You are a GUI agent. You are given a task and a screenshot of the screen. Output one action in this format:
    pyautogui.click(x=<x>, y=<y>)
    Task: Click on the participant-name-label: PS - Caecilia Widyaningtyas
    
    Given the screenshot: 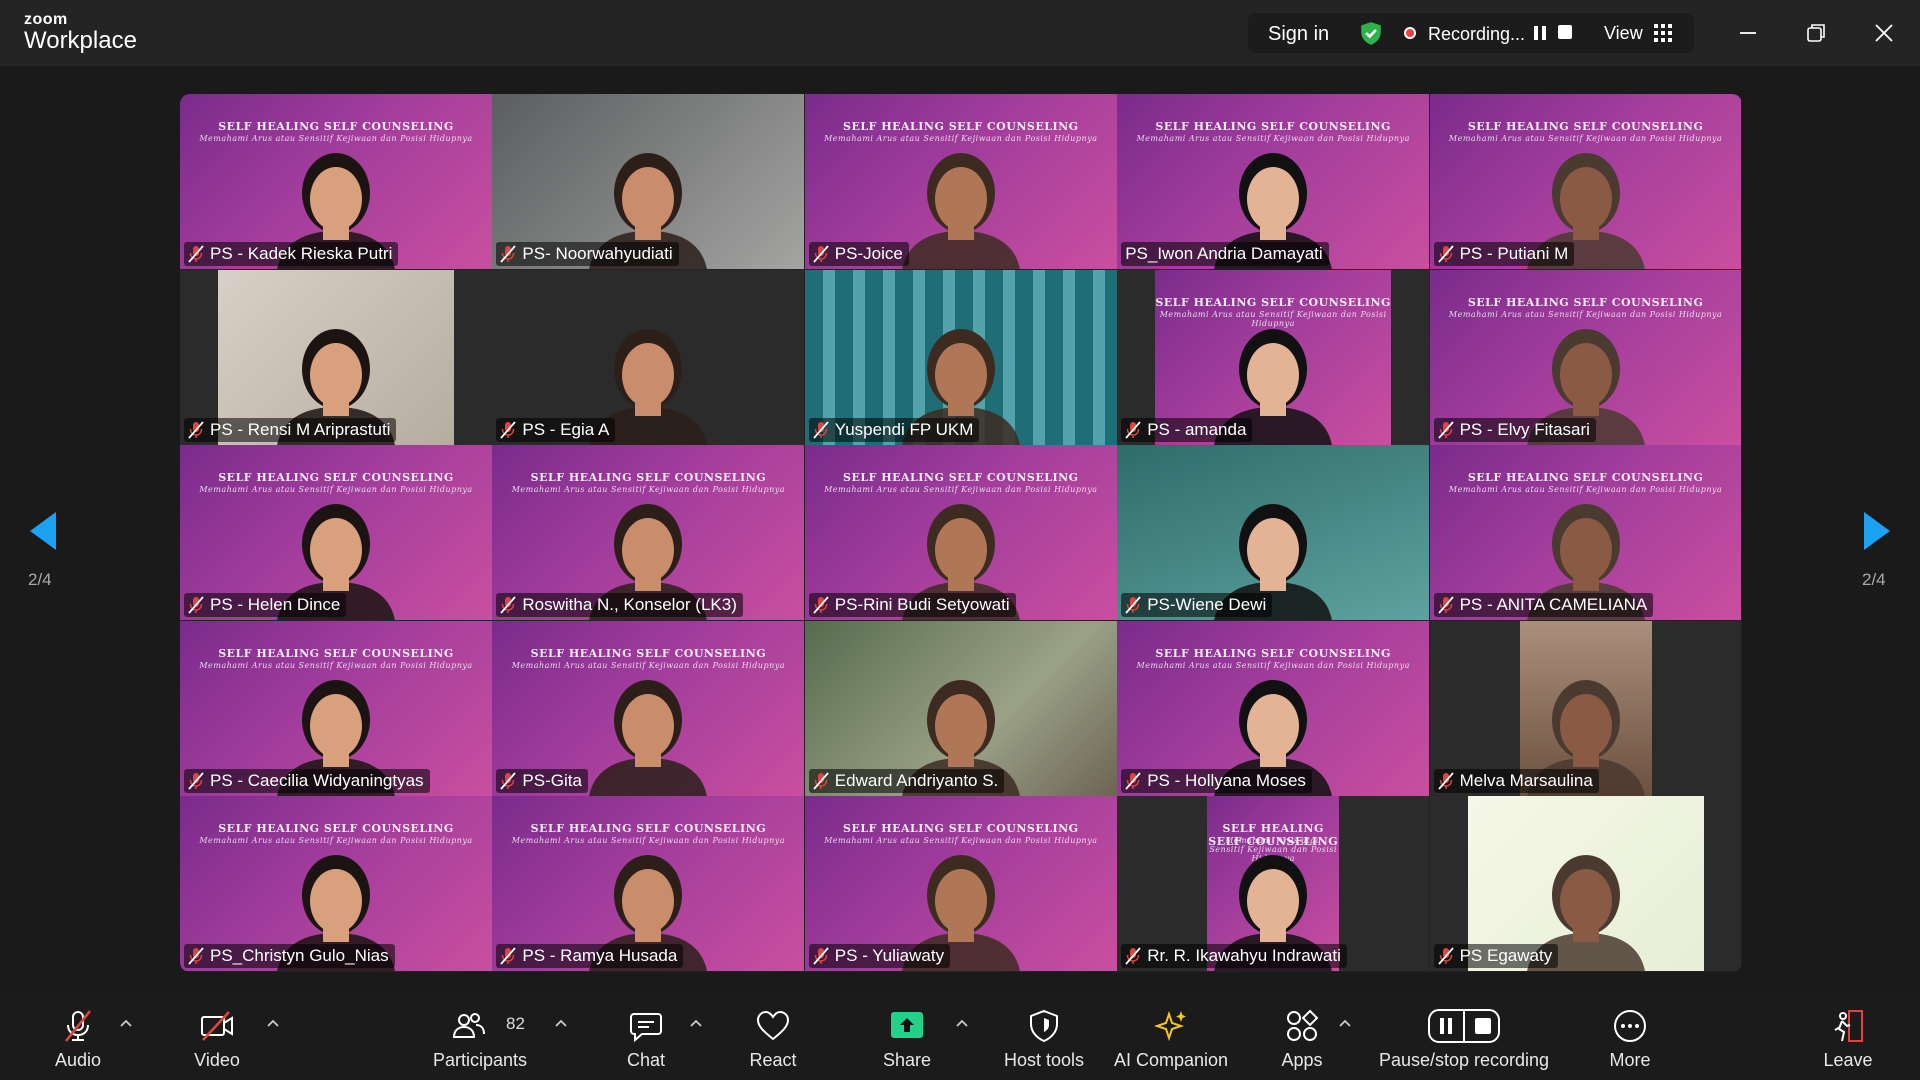 What is the action you would take?
    pyautogui.click(x=307, y=780)
    